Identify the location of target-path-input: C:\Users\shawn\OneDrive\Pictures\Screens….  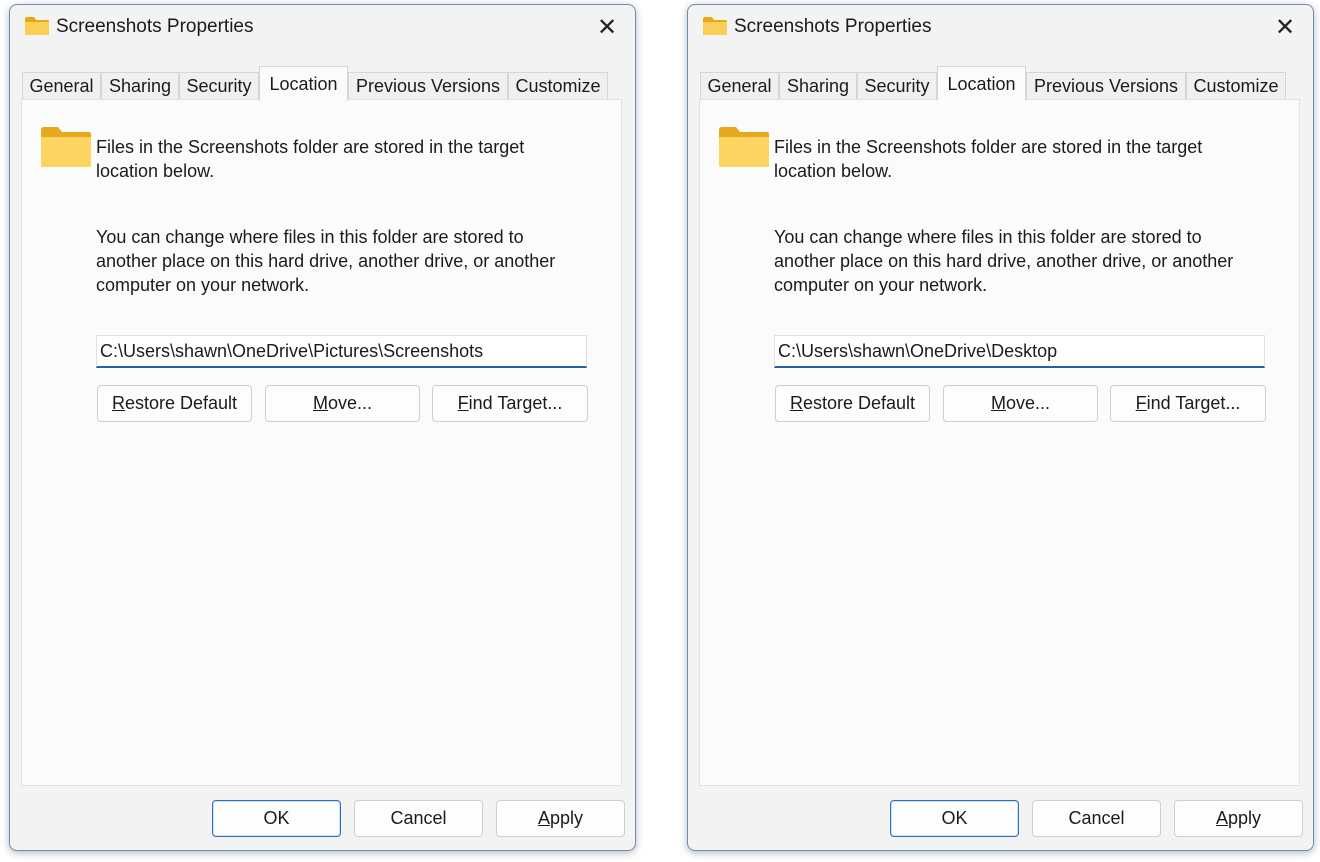
(341, 351).